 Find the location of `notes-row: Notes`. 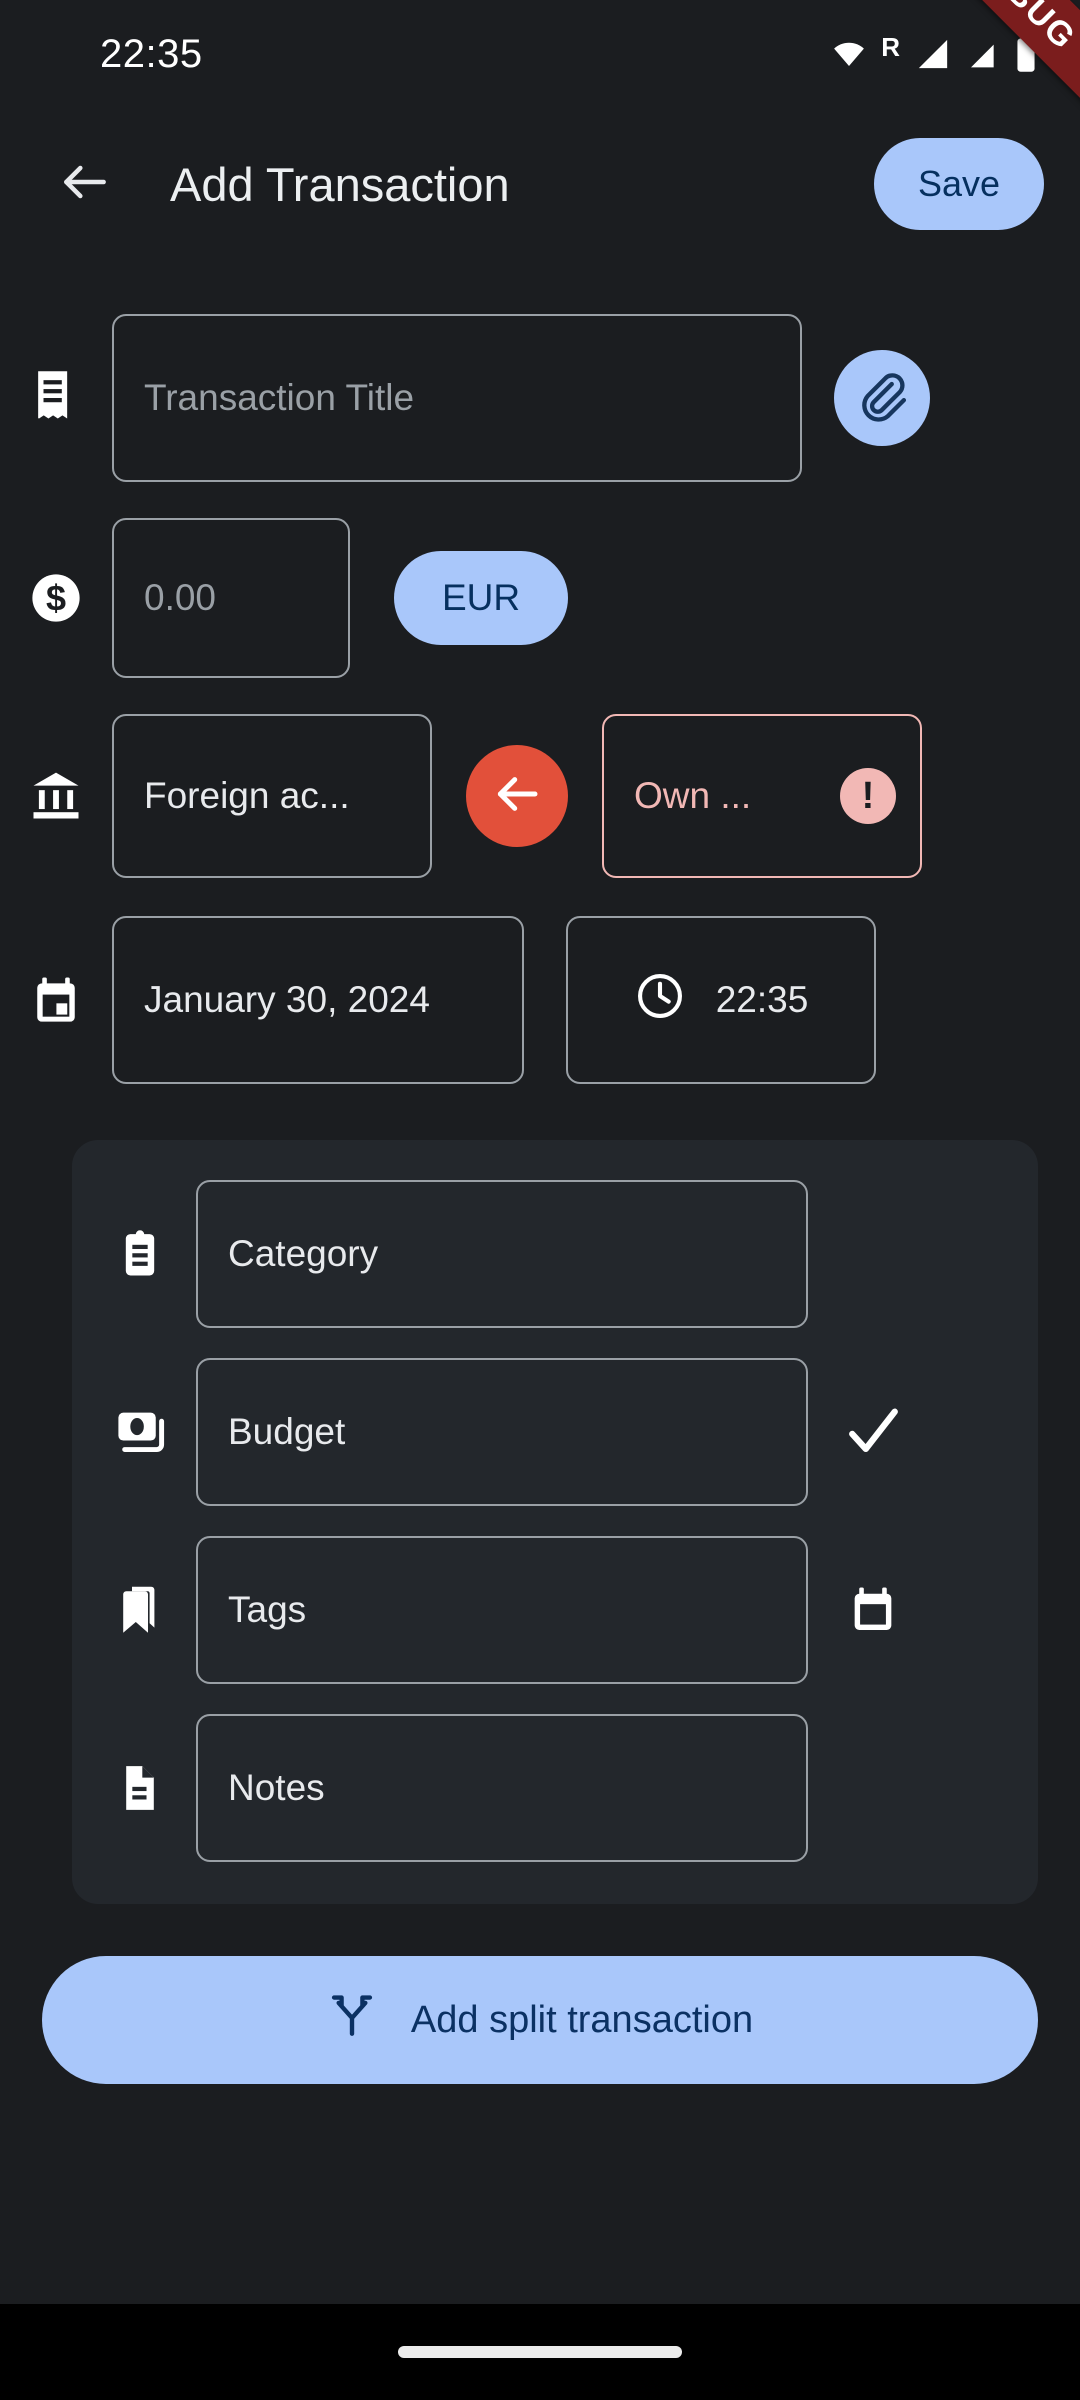

notes-row: Notes is located at coordinates (555, 1788).